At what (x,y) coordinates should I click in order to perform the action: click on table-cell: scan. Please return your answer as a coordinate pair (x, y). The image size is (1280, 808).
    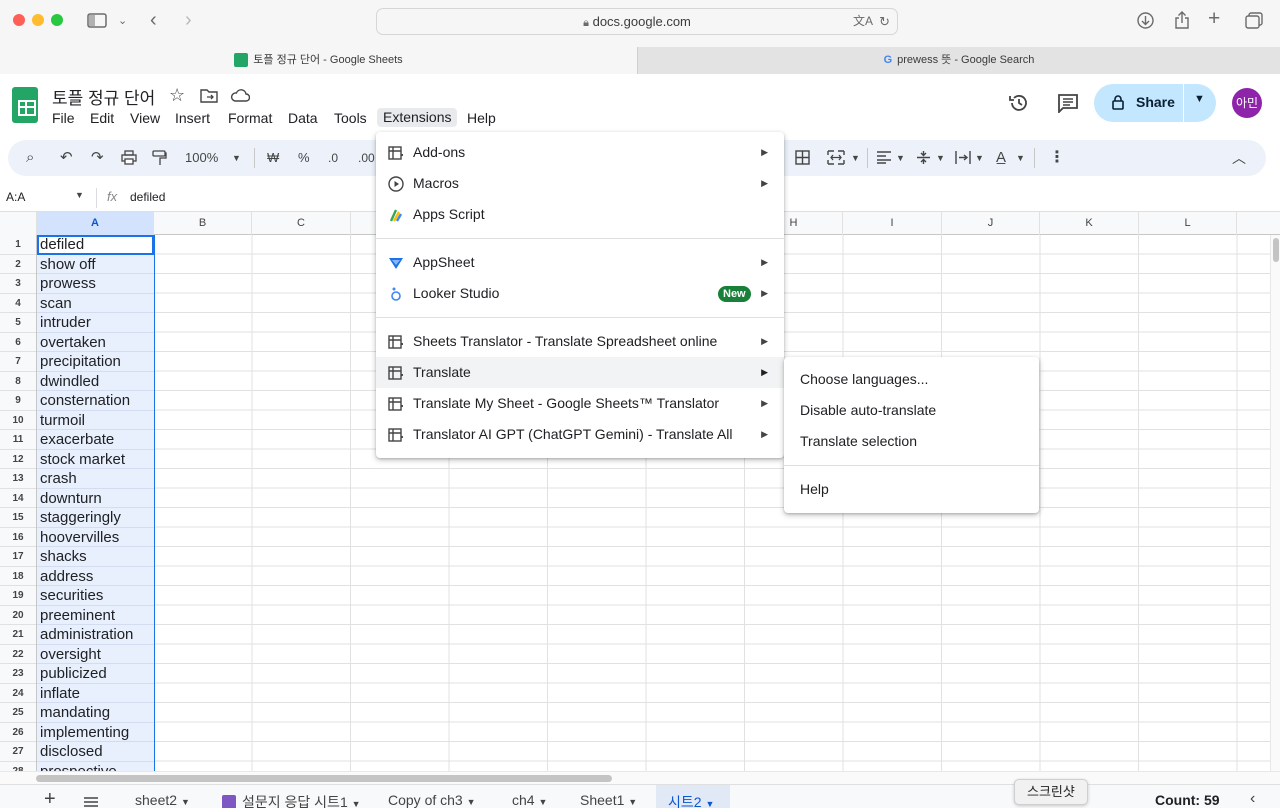
    Looking at the image, I should click on (95, 303).